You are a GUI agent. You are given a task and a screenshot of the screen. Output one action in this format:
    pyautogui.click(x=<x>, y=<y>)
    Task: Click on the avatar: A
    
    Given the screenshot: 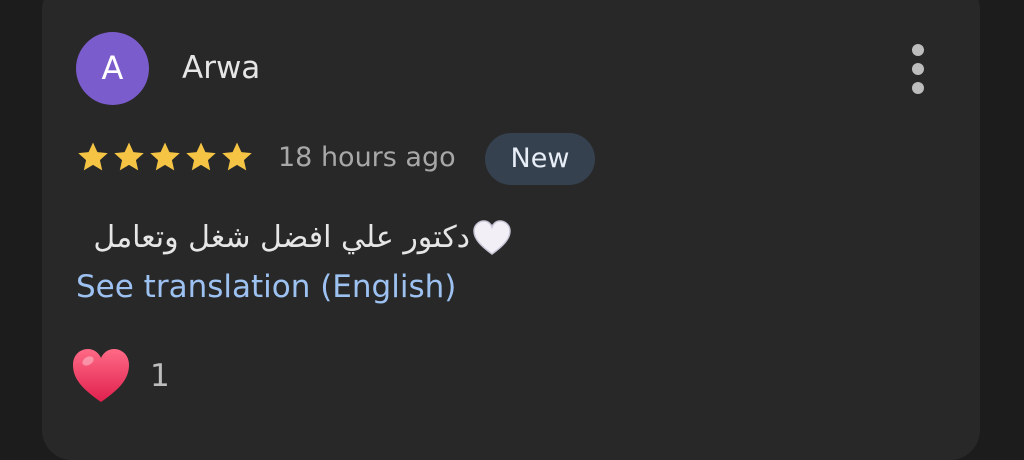 What is the action you would take?
    pyautogui.click(x=112, y=68)
    